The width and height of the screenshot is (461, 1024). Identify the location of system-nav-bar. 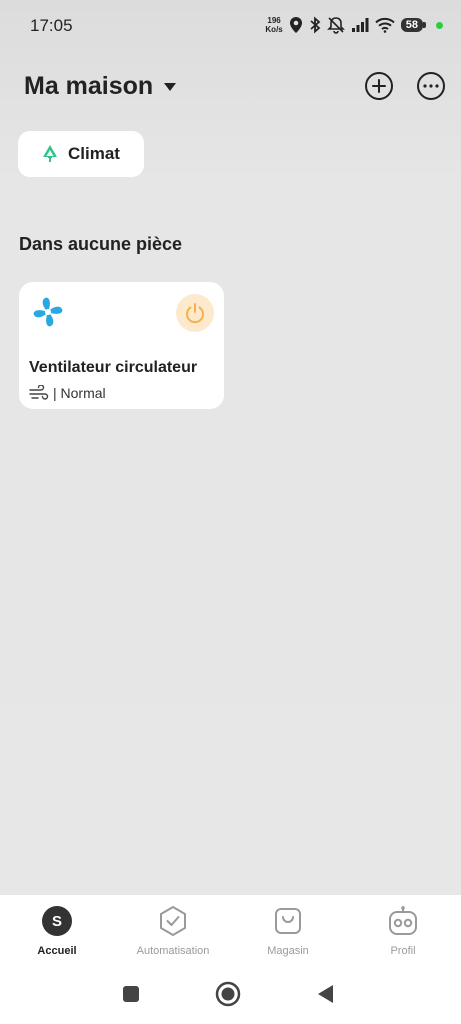
(230, 995).